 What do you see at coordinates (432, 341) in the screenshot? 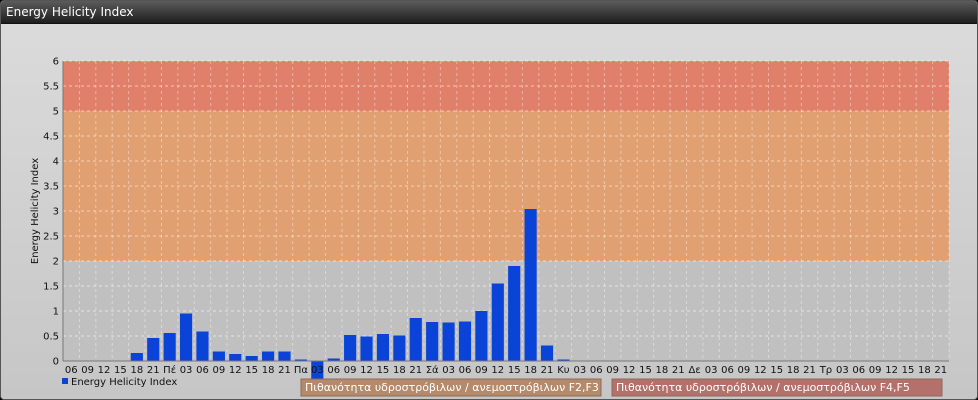
I see `bar-Σά-22` at bounding box center [432, 341].